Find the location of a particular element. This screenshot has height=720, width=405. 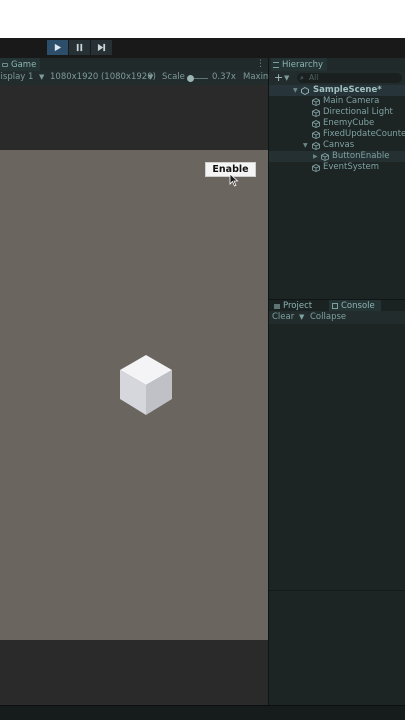

bottom-tab-bar: Project Console is located at coordinates (337, 305).